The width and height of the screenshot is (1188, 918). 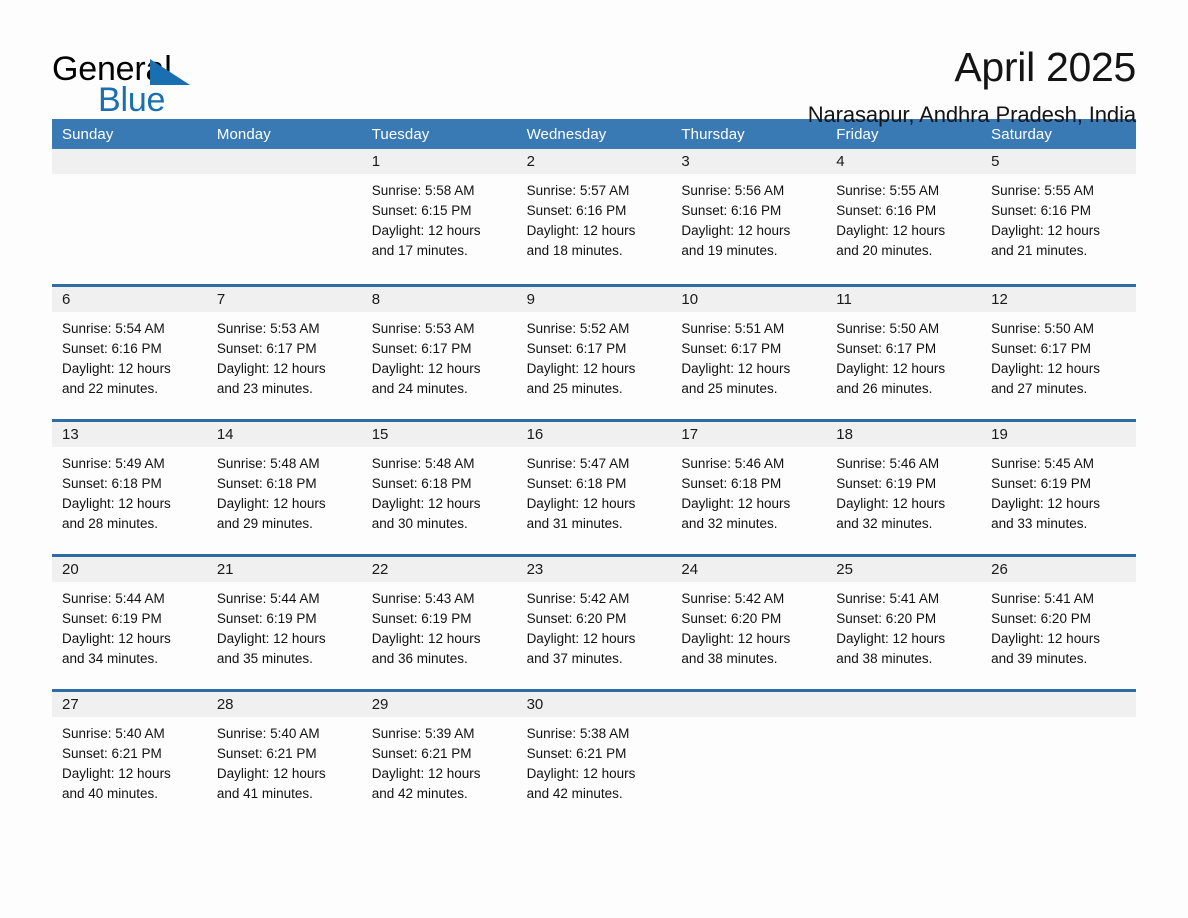 I want to click on sunrise-text: Sunrise: 5:46 AM, so click(x=733, y=463).